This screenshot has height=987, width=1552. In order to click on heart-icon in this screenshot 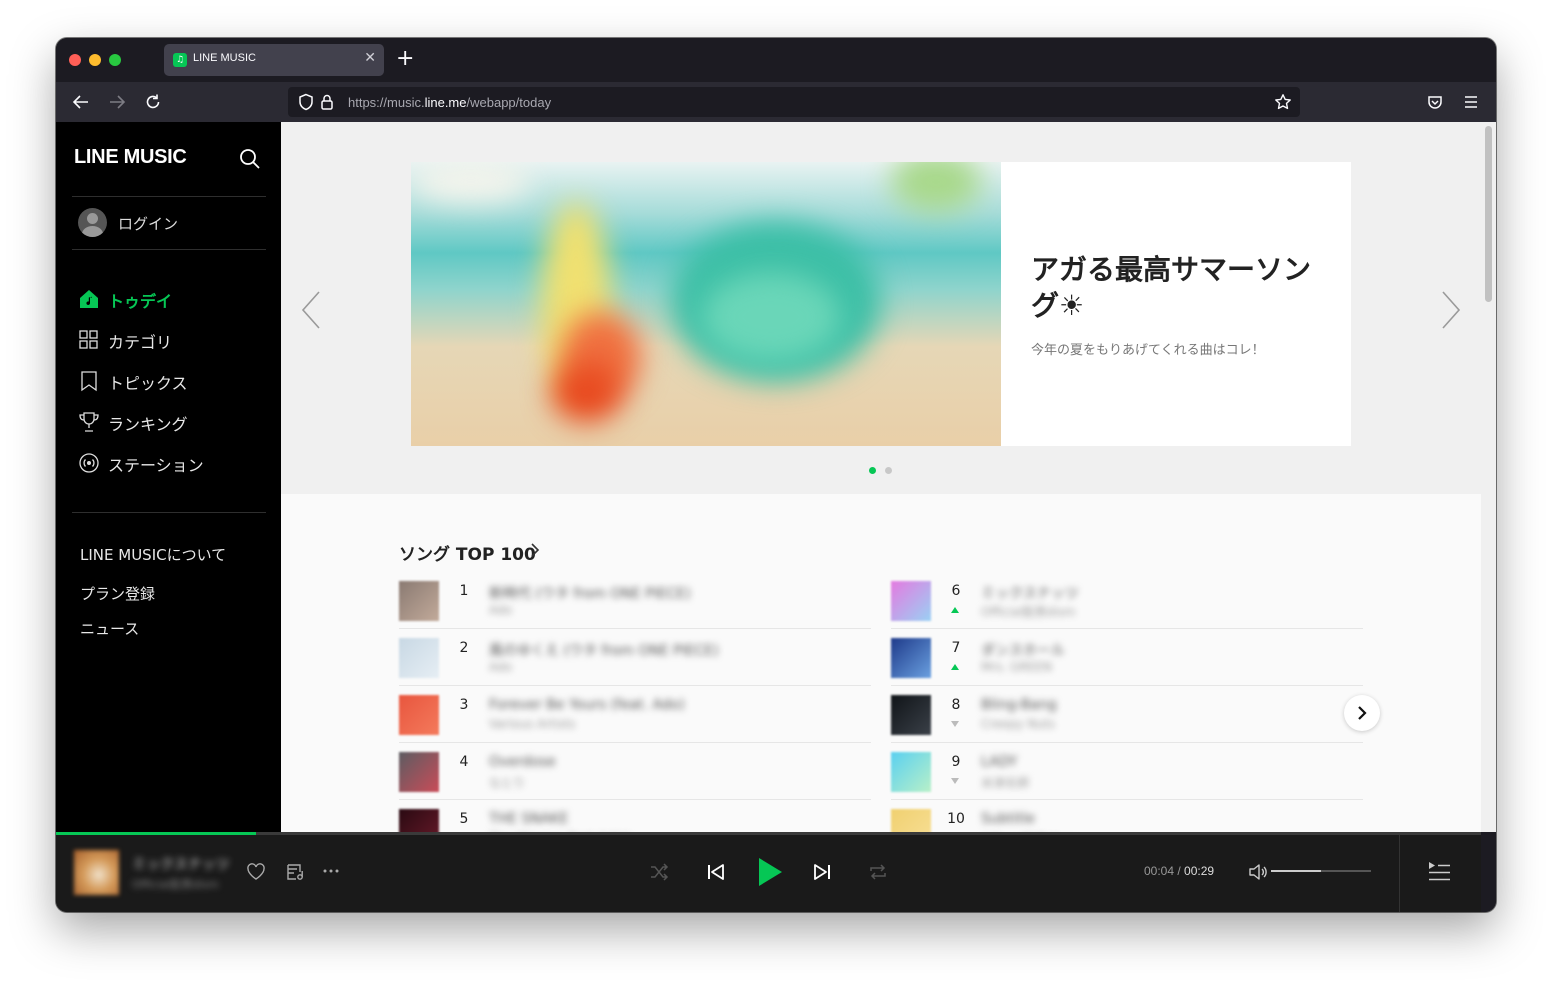, I will do `click(256, 872)`.